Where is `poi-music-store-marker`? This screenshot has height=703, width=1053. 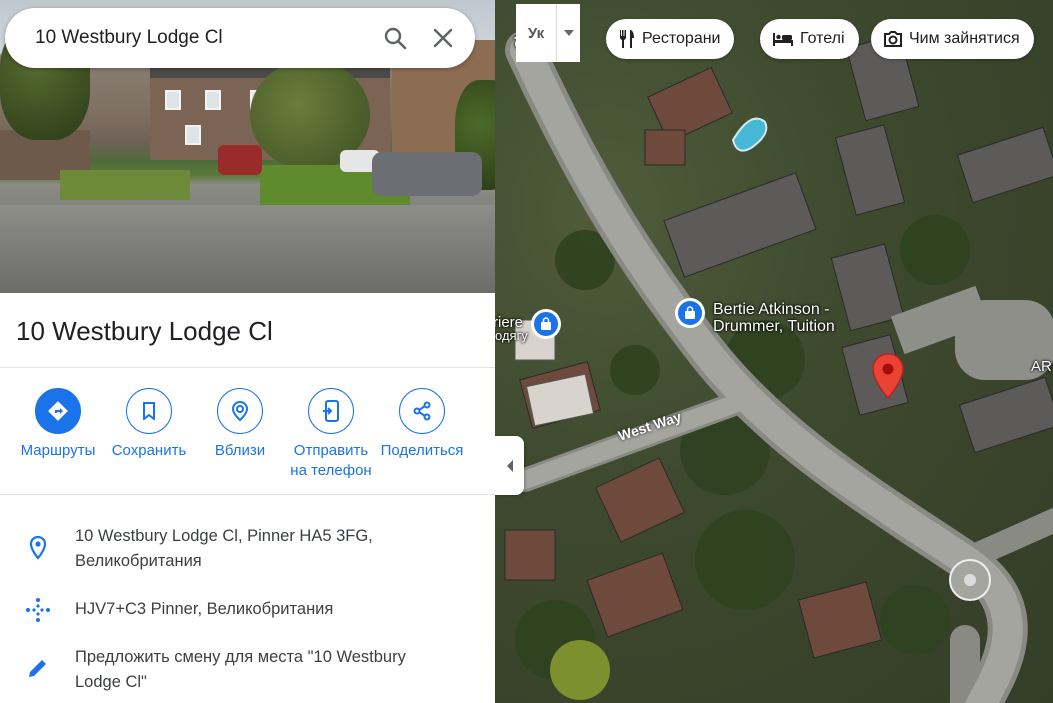 poi-music-store-marker is located at coordinates (690, 313).